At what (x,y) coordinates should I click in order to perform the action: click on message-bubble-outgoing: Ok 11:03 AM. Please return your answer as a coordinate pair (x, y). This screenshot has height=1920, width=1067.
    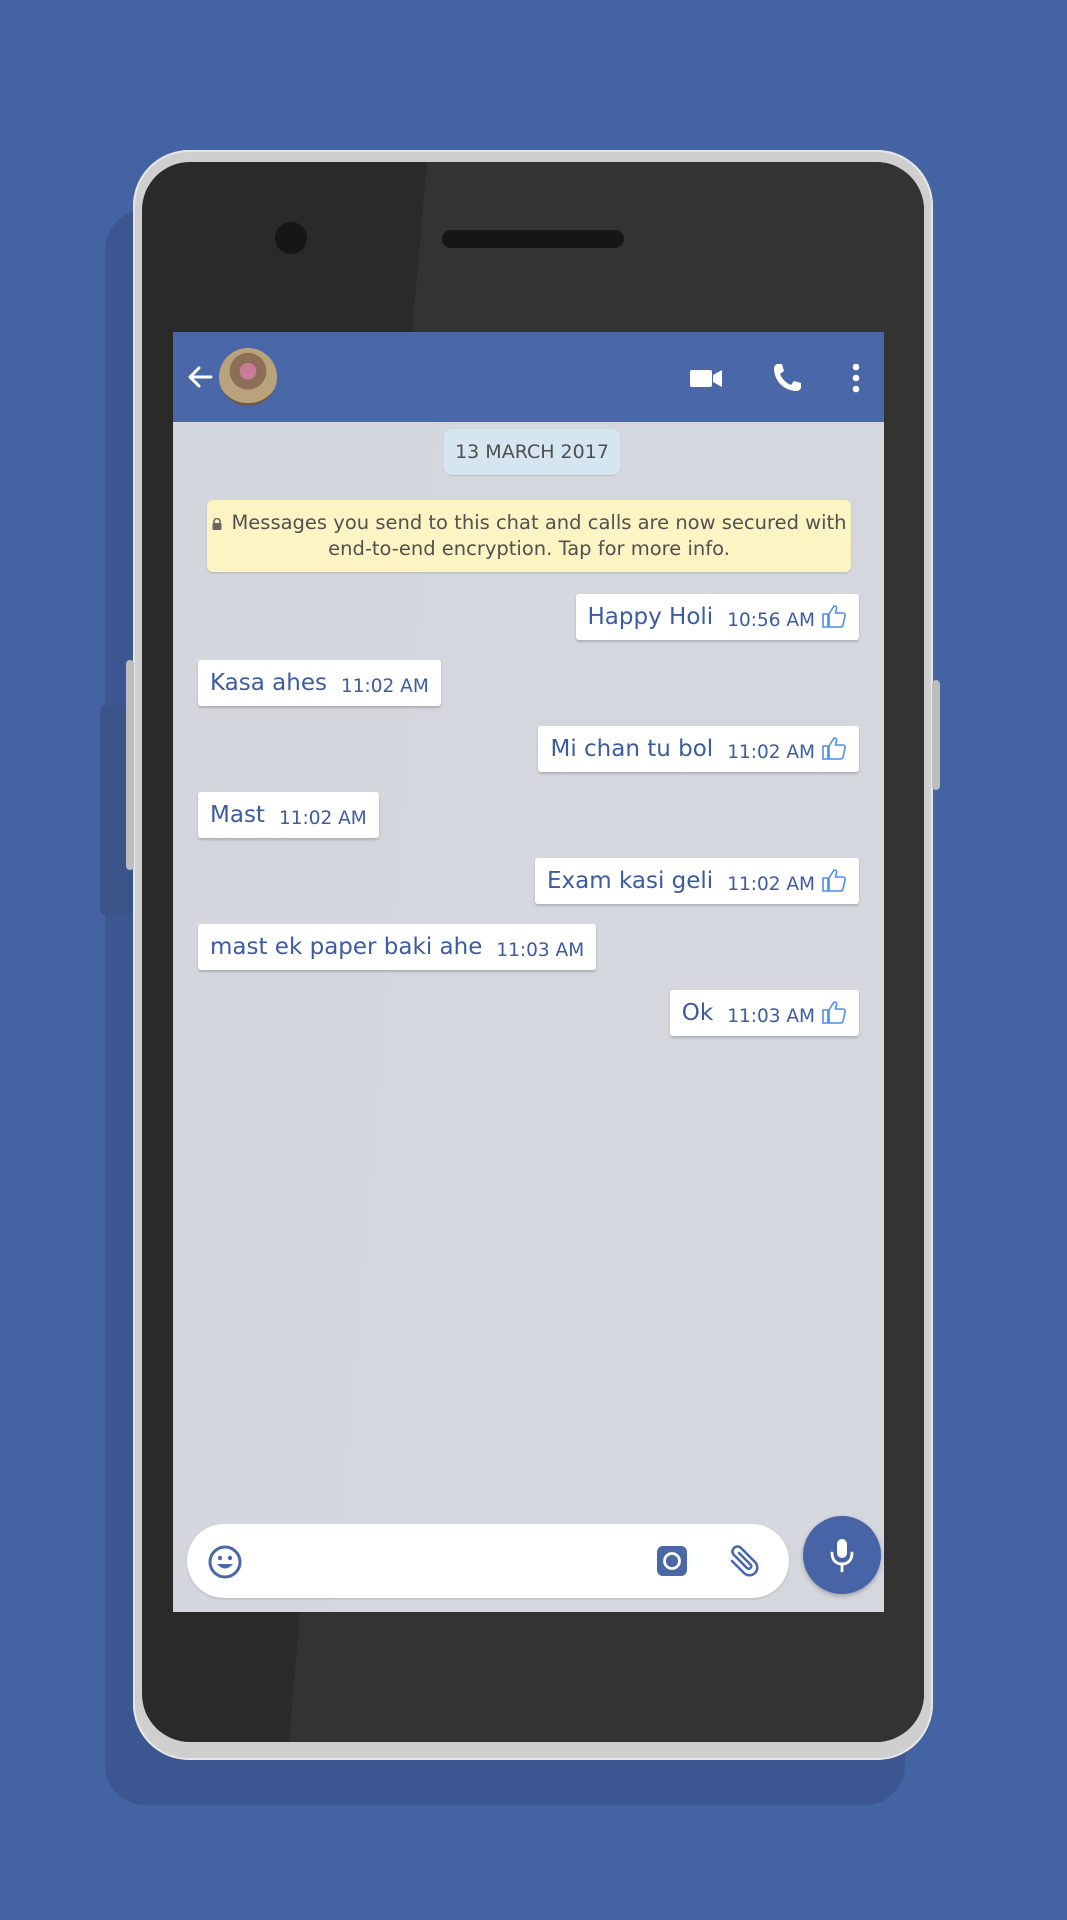
    Looking at the image, I should click on (764, 1013).